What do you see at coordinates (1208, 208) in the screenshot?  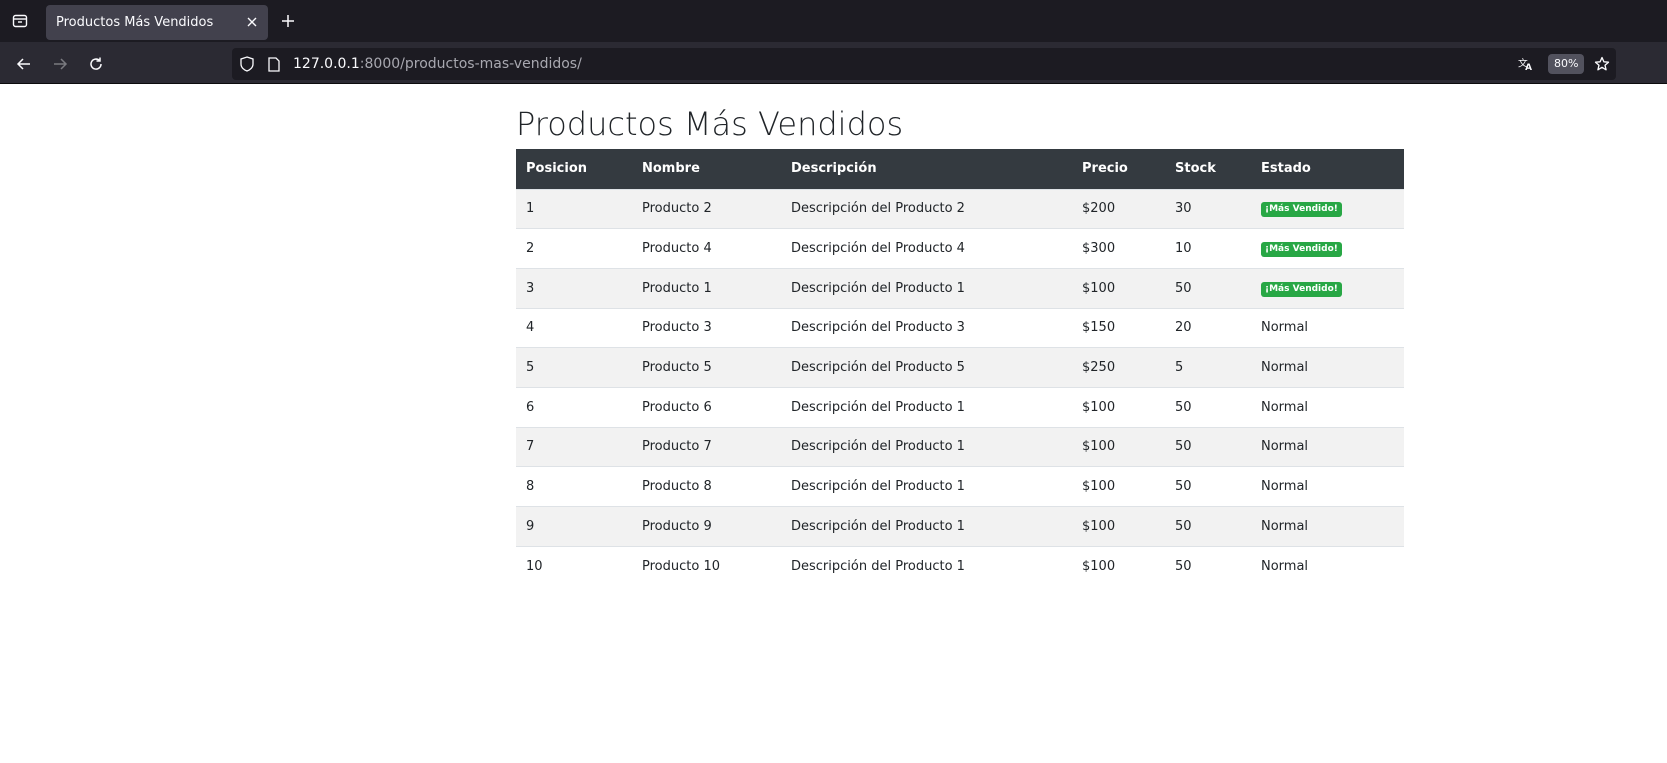 I see `cell-stock: 30` at bounding box center [1208, 208].